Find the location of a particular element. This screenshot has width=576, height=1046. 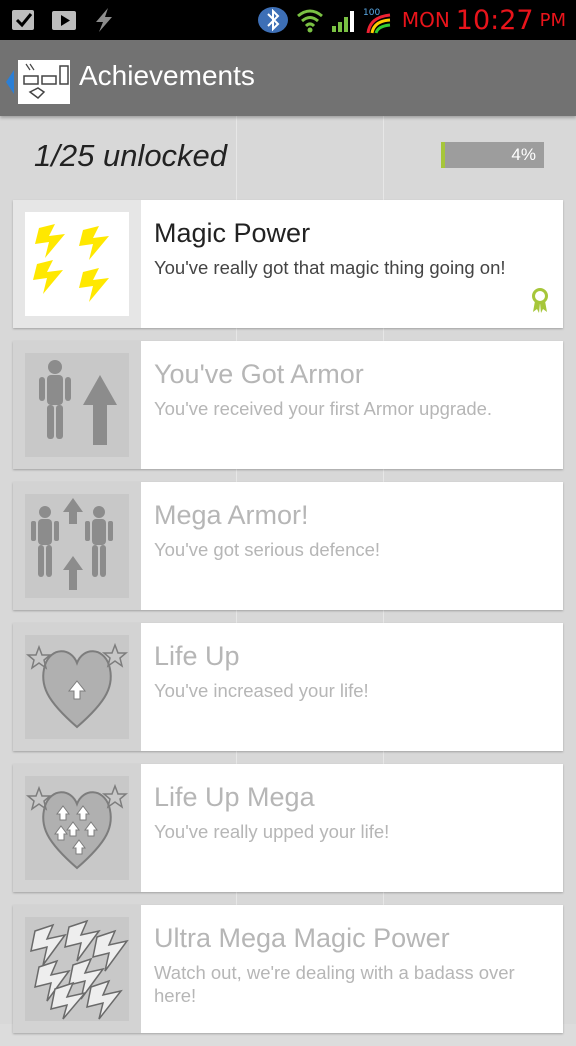

progress-percent: 4% is located at coordinates (523, 154).